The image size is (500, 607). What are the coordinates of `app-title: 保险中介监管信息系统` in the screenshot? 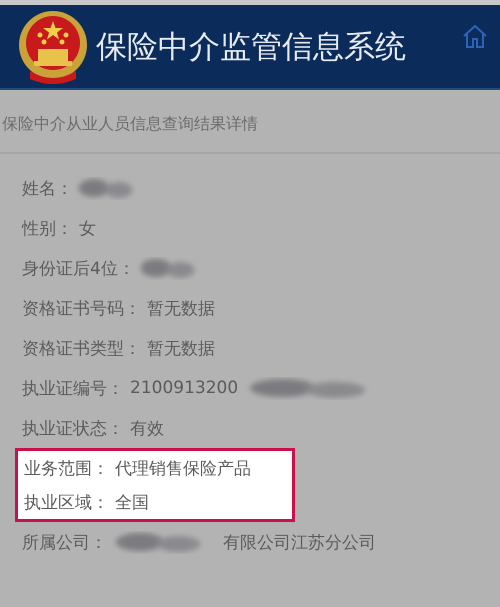 It's located at (251, 47).